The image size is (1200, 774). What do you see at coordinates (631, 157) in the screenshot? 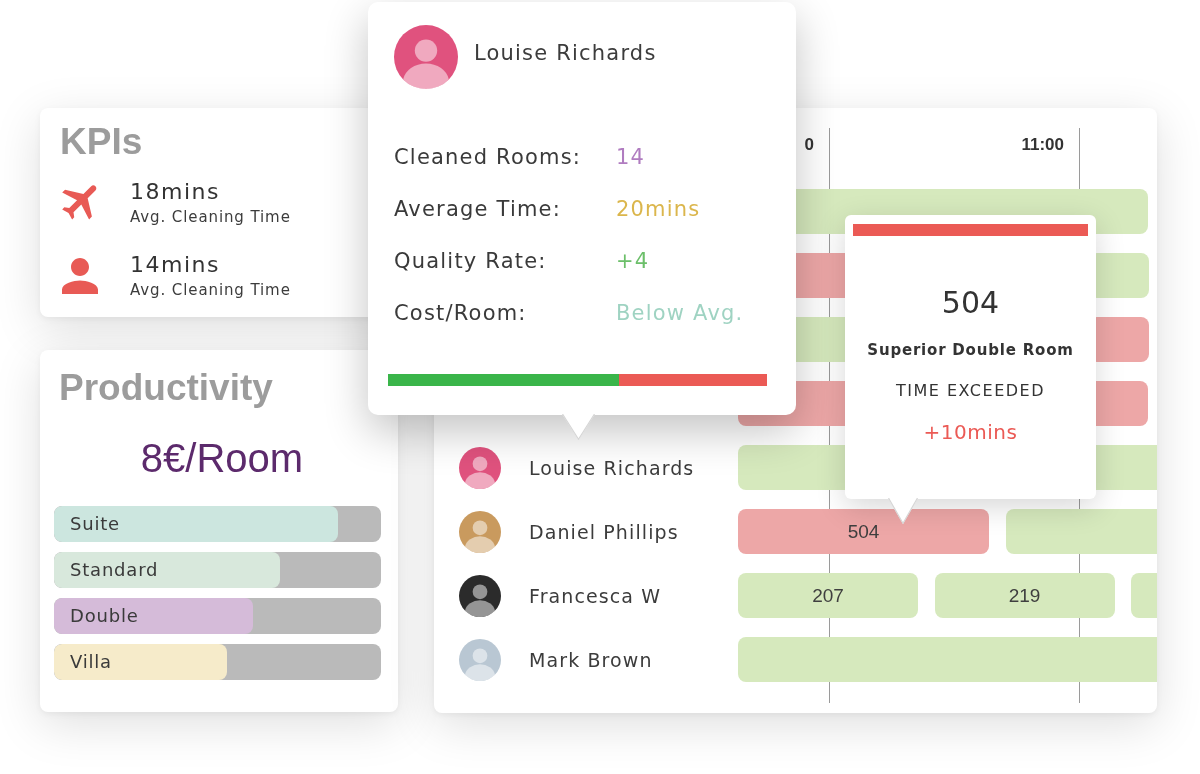
I see `stat-value: 14` at bounding box center [631, 157].